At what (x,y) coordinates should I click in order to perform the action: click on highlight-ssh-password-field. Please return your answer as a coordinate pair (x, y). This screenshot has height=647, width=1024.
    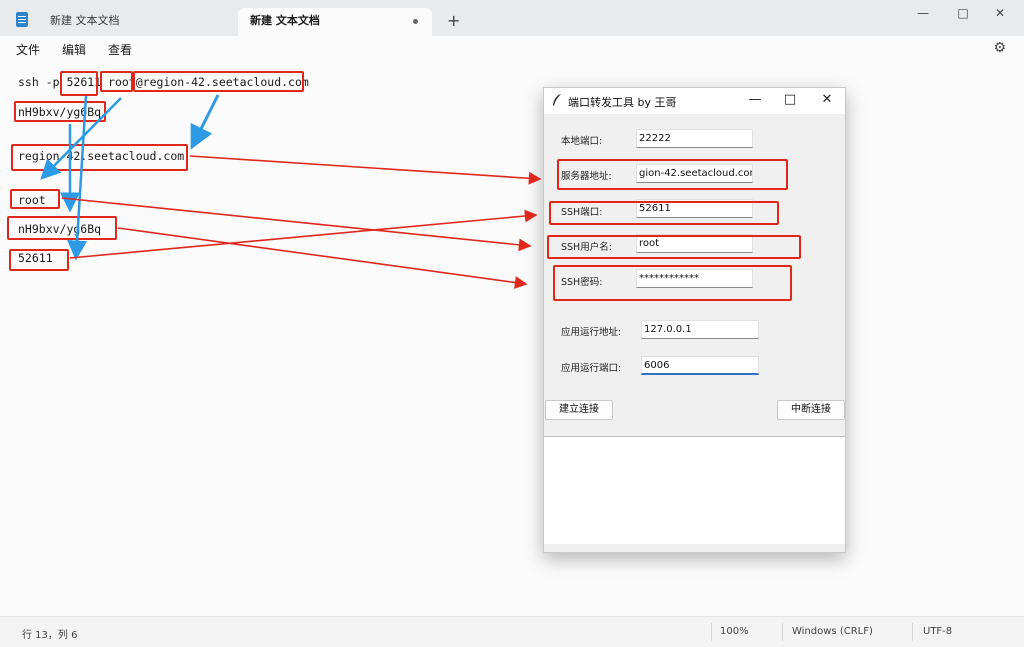
    Looking at the image, I should click on (672, 283).